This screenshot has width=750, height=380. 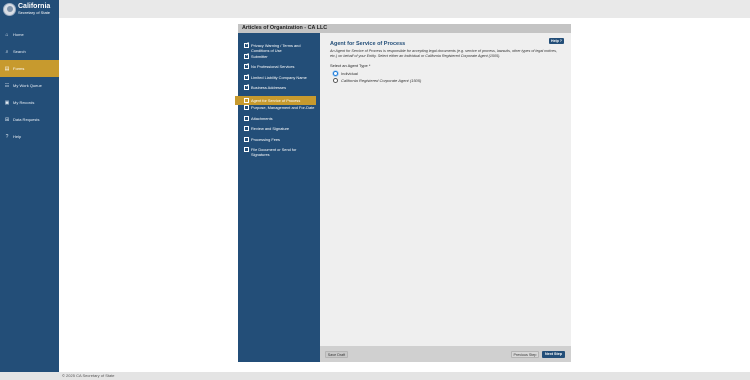 I want to click on nav-item-label: Help, so click(x=17, y=136).